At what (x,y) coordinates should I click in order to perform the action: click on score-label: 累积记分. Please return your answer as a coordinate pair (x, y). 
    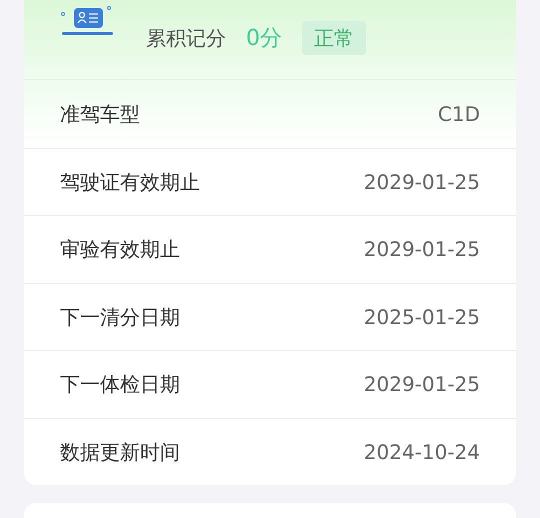
    Looking at the image, I should click on (186, 38).